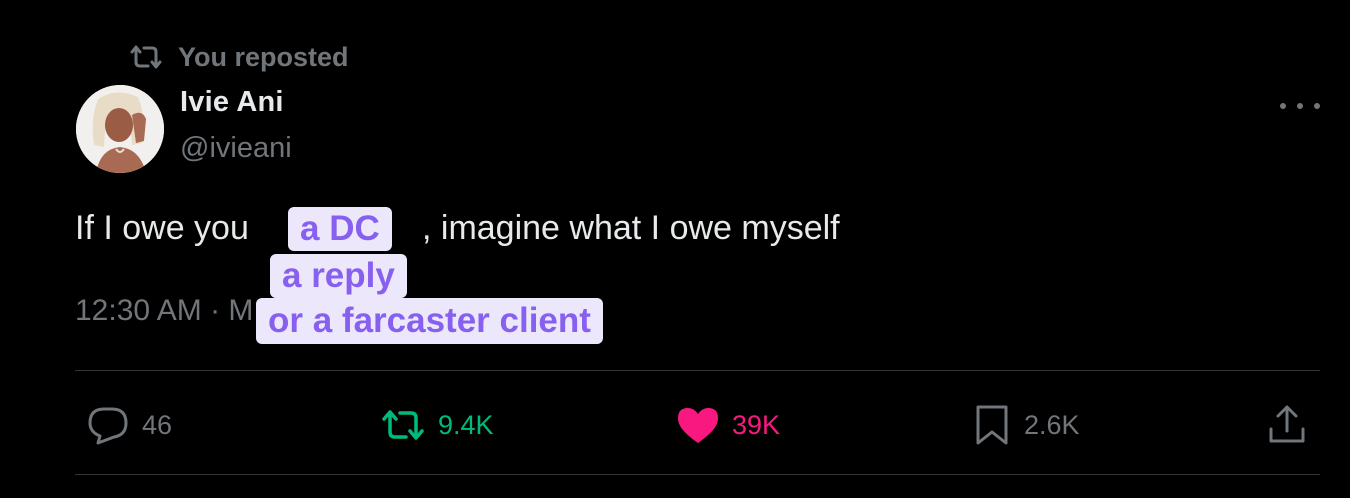 This screenshot has height=498, width=1350. Describe the element at coordinates (340, 229) in the screenshot. I see `highlight-sticker: a DC` at that location.